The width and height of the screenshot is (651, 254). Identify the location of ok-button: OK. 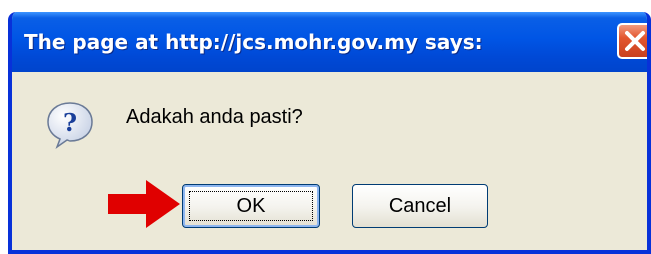
(251, 206).